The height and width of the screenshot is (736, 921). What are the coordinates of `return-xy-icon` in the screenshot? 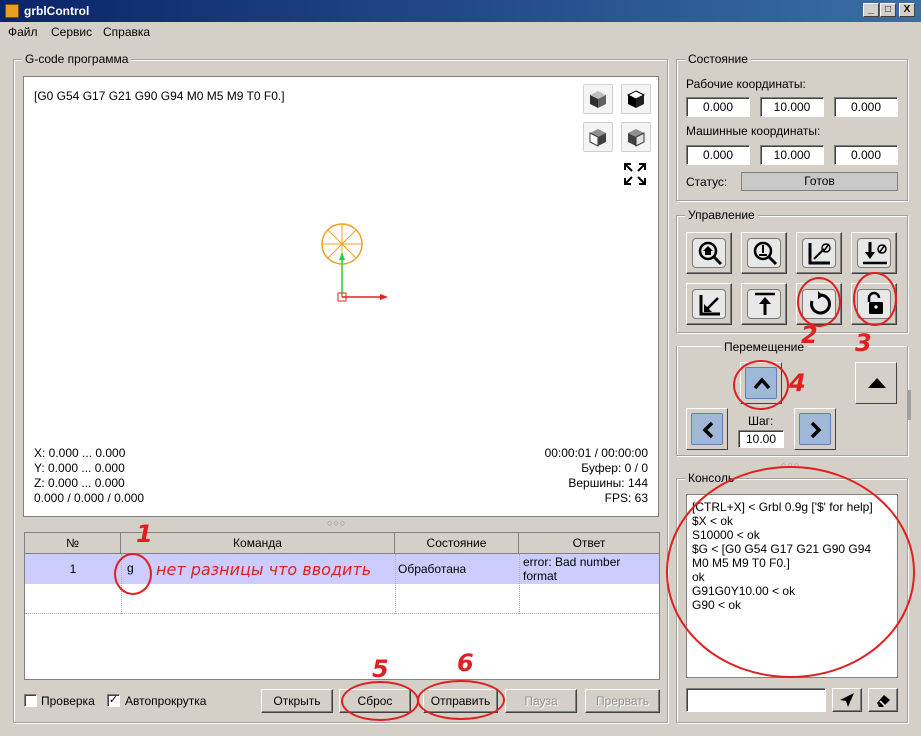 It's located at (709, 305).